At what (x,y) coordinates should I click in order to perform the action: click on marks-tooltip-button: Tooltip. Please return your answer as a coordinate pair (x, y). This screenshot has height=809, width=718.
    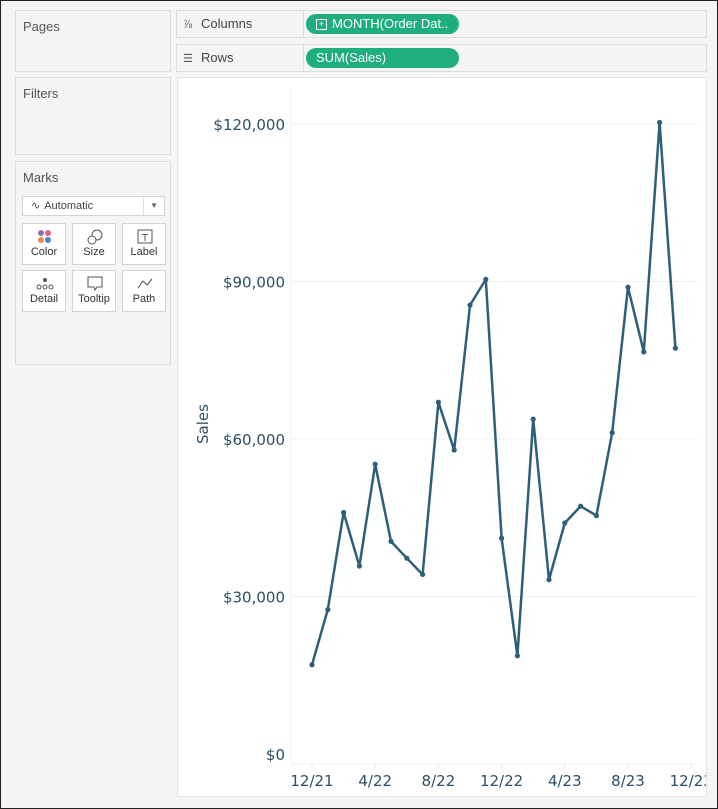
    Looking at the image, I should click on (94, 291).